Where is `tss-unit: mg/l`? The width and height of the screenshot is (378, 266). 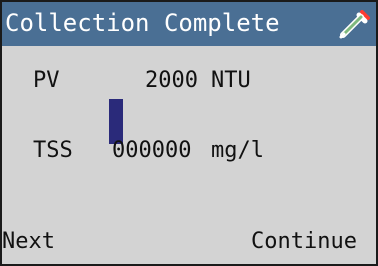
tss-unit: mg/l is located at coordinates (237, 150).